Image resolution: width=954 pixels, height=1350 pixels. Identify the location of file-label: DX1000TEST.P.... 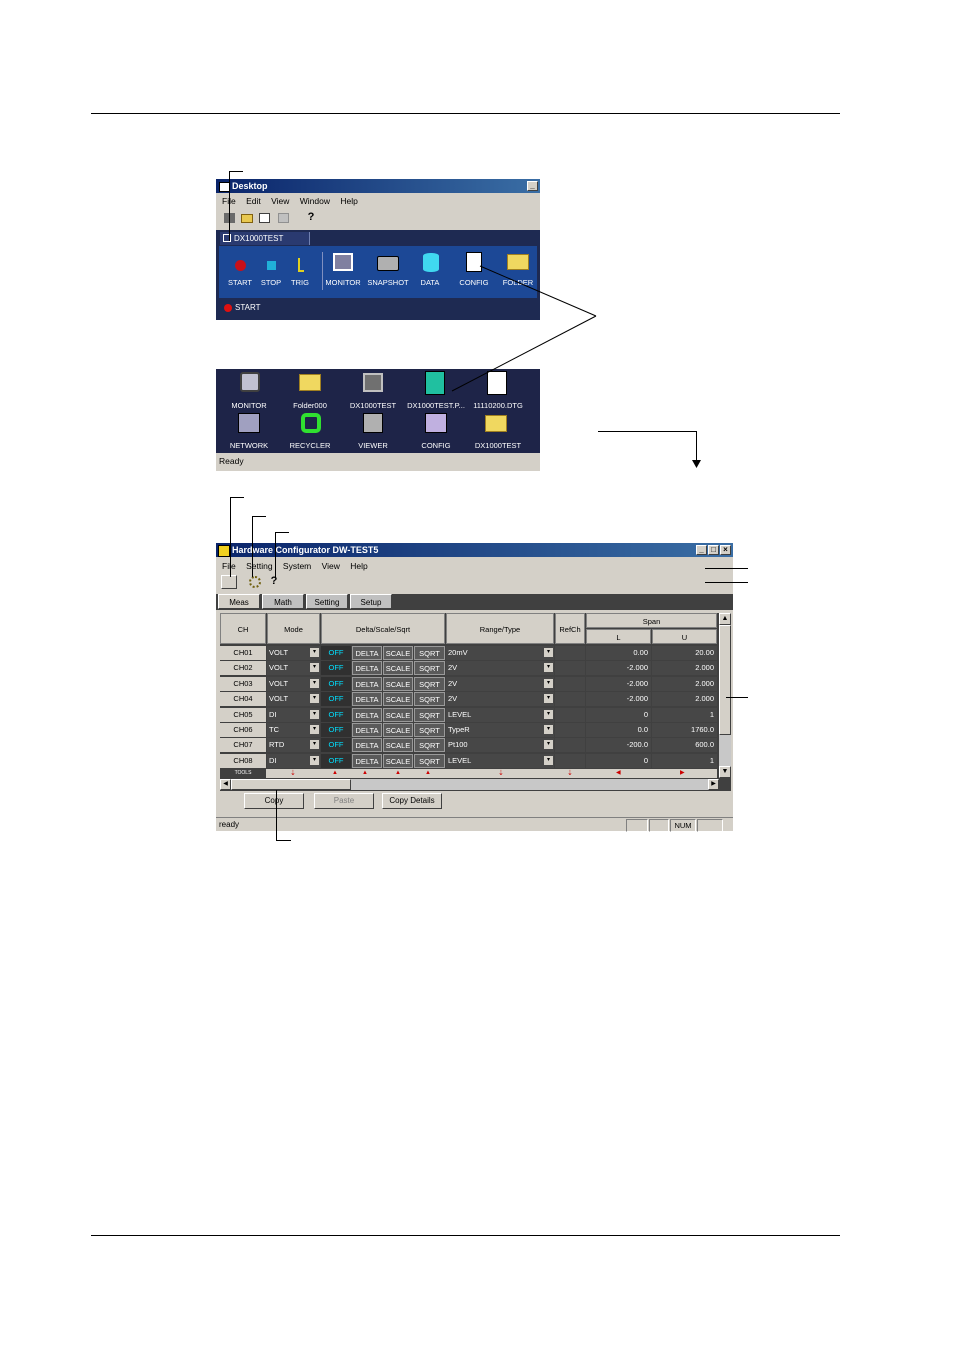
(436, 405).